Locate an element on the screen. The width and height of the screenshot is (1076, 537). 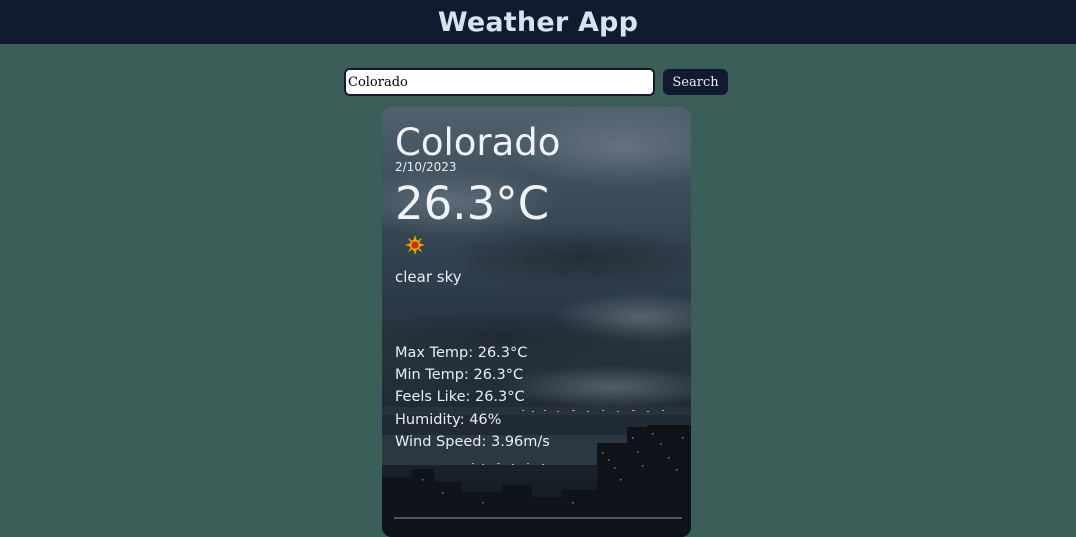
max-temp-label: Max Temp: is located at coordinates (434, 353).